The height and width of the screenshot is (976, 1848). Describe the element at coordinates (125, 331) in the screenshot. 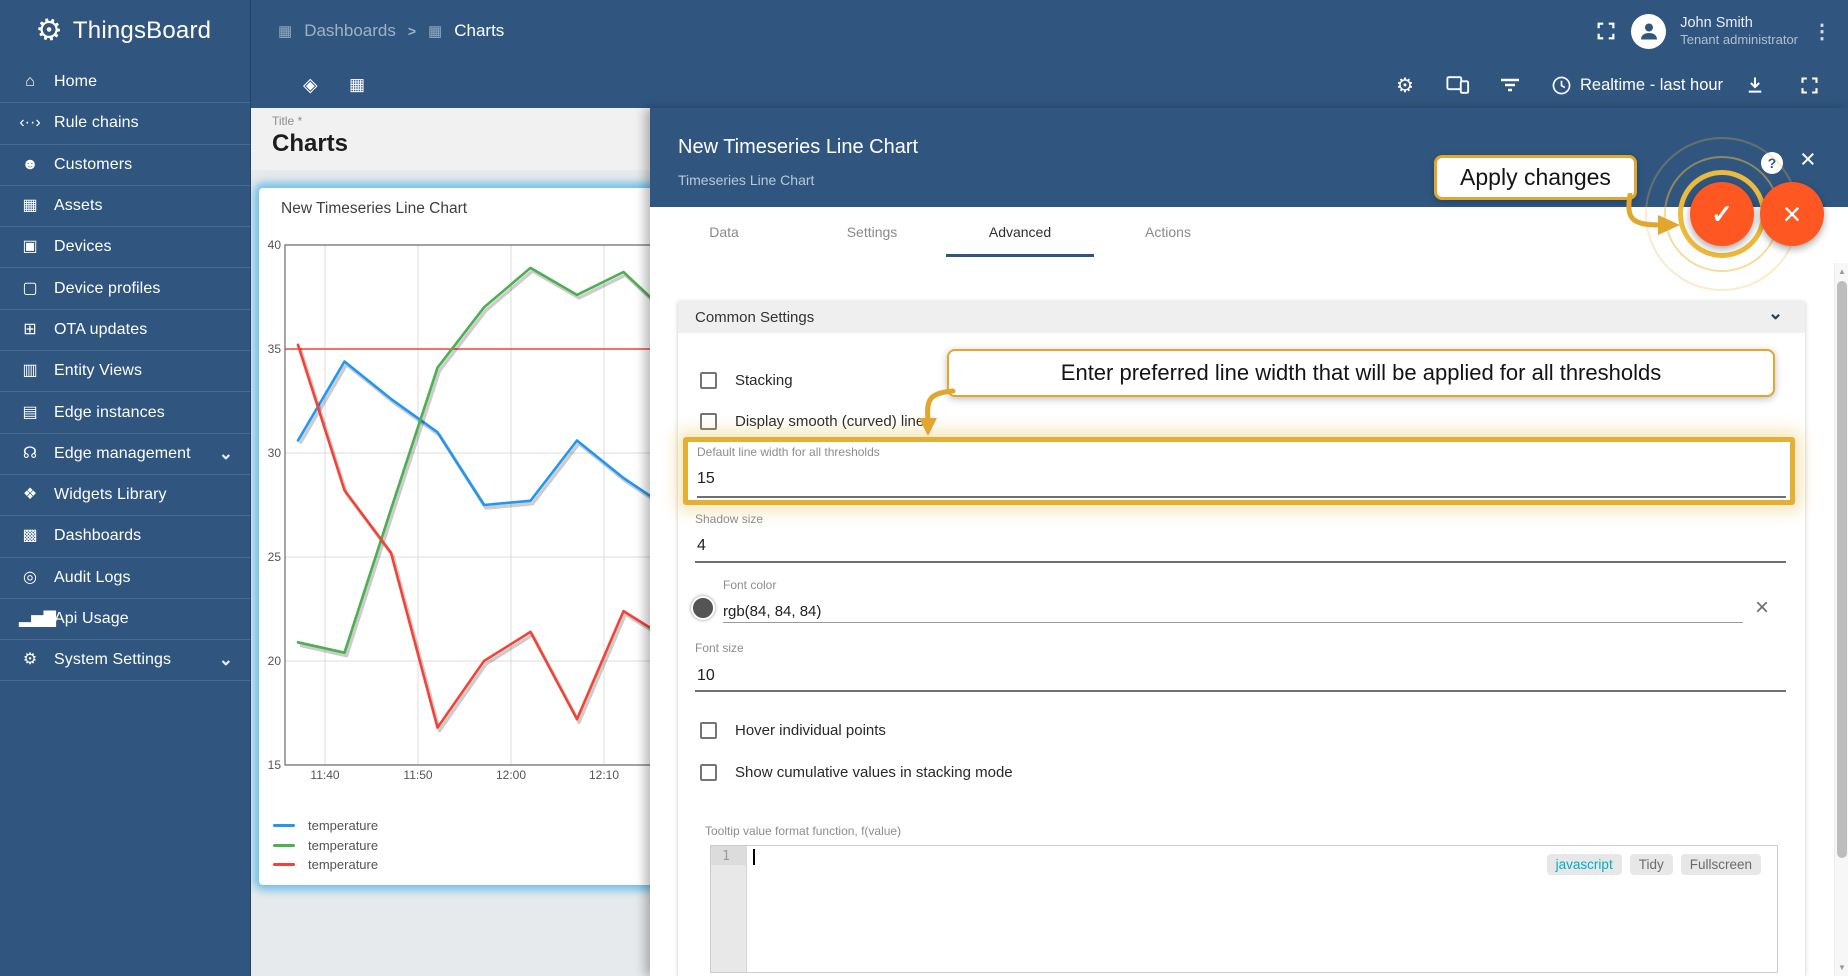

I see `sidebar-item: ⊞ OTA updates` at that location.